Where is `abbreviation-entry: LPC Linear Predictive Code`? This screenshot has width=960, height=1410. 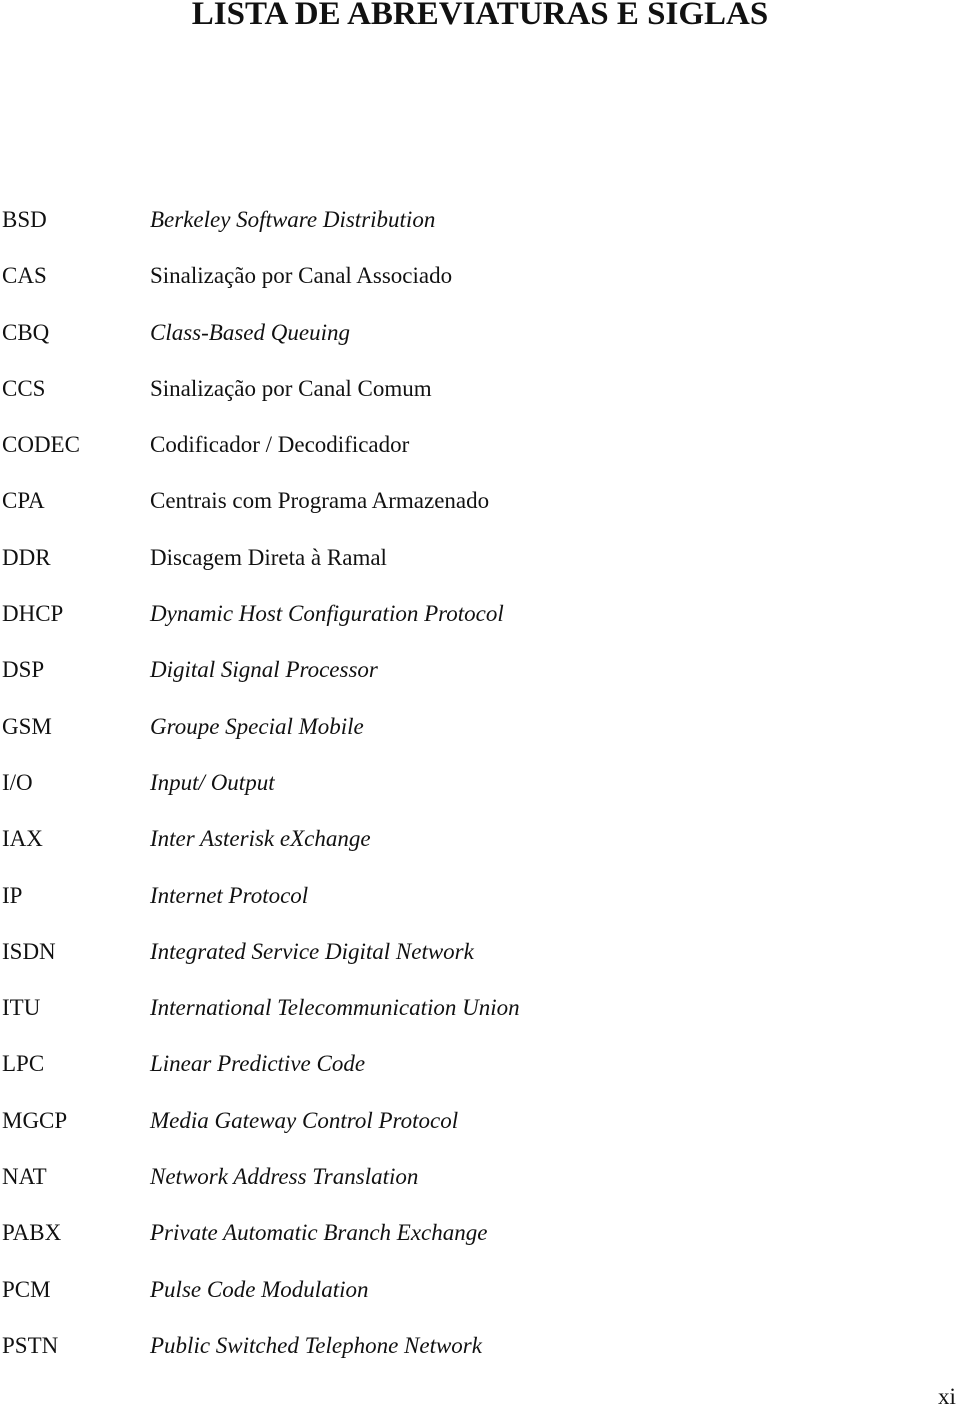 abbreviation-entry: LPC Linear Predictive Code is located at coordinates (261, 1075).